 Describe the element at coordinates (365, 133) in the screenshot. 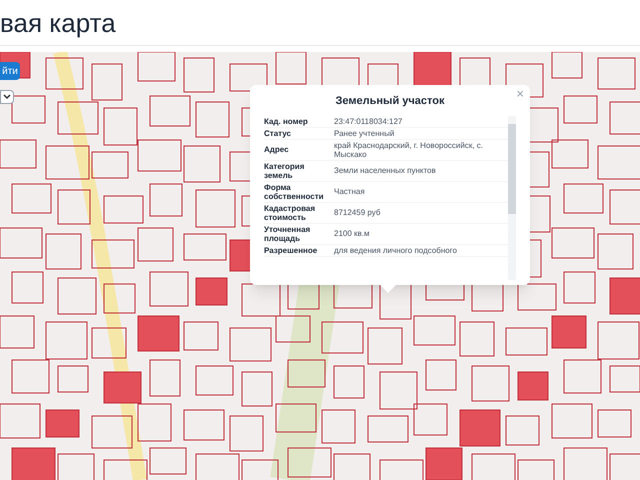

I see `field-value: Ранее учтенный` at that location.